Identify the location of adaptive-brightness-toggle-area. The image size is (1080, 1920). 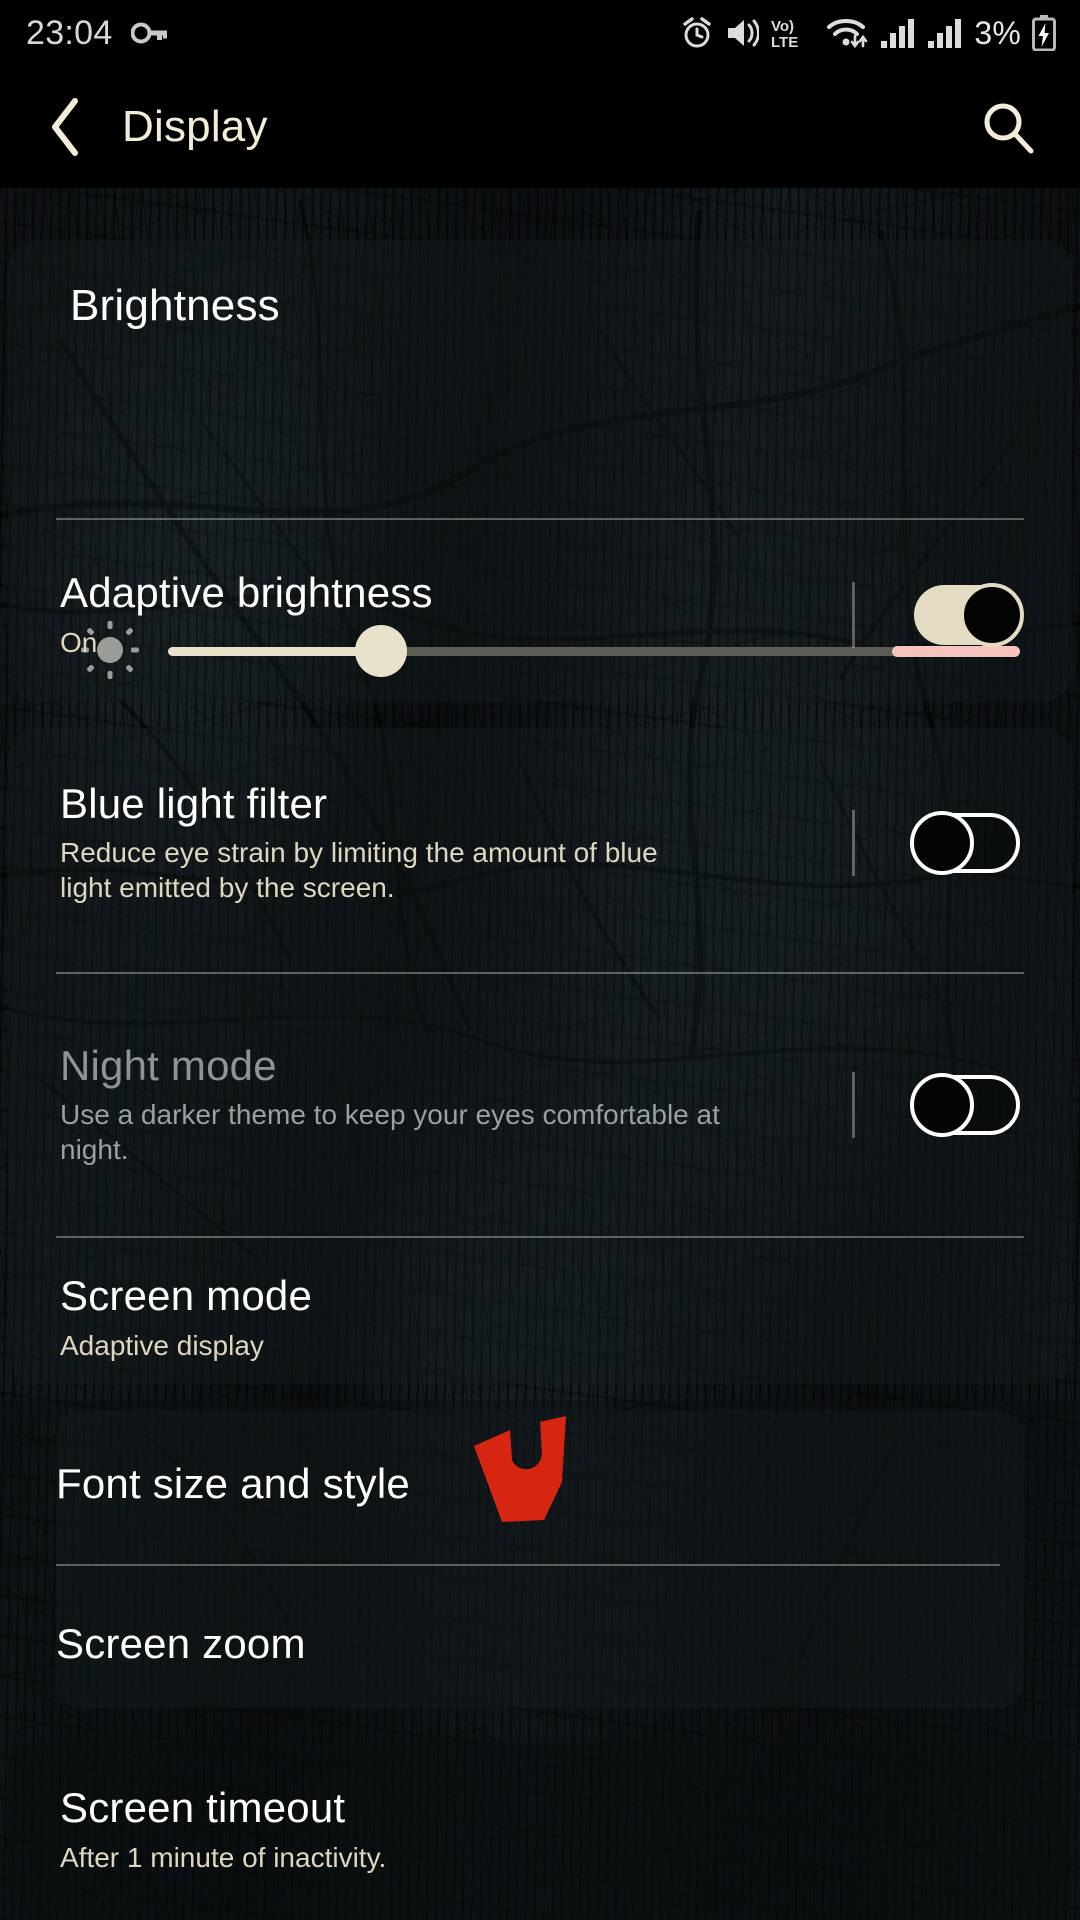
(931, 615).